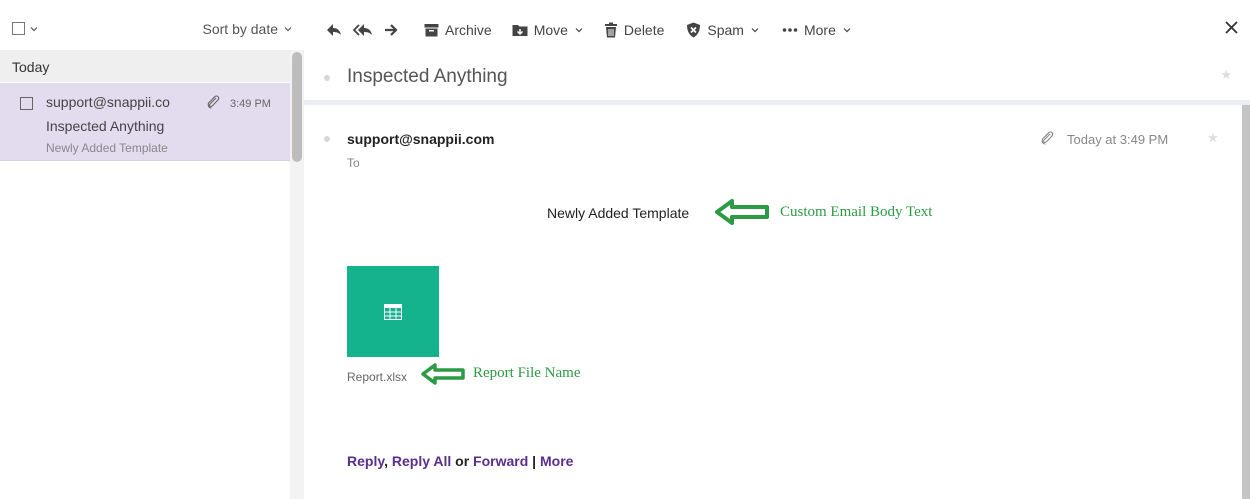  Describe the element at coordinates (26, 103) in the screenshot. I see `message-checkbox` at that location.